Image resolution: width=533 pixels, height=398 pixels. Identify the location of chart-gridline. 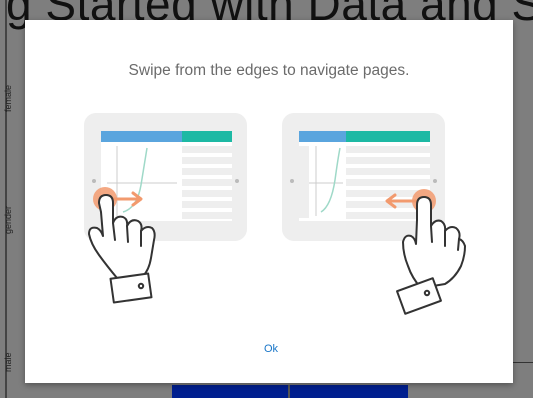
(523, 362).